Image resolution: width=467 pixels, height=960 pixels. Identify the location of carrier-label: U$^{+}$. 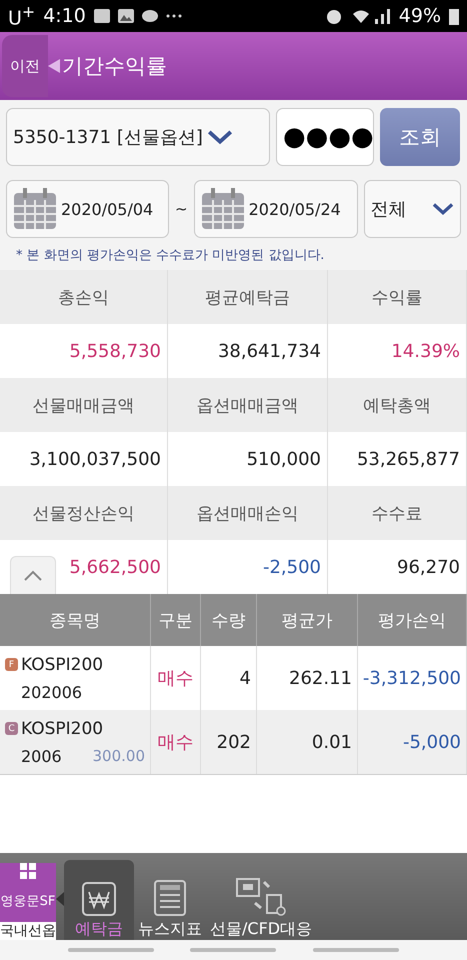
(22, 16).